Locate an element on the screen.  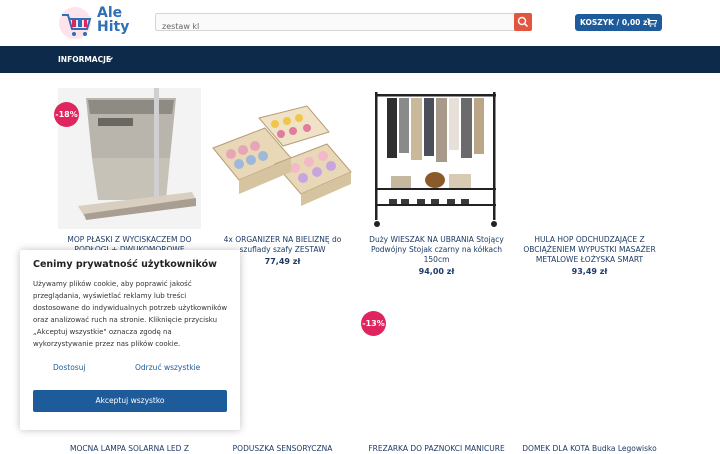
cart-button: KOSZYK / 0,00 zł is located at coordinates (618, 22).